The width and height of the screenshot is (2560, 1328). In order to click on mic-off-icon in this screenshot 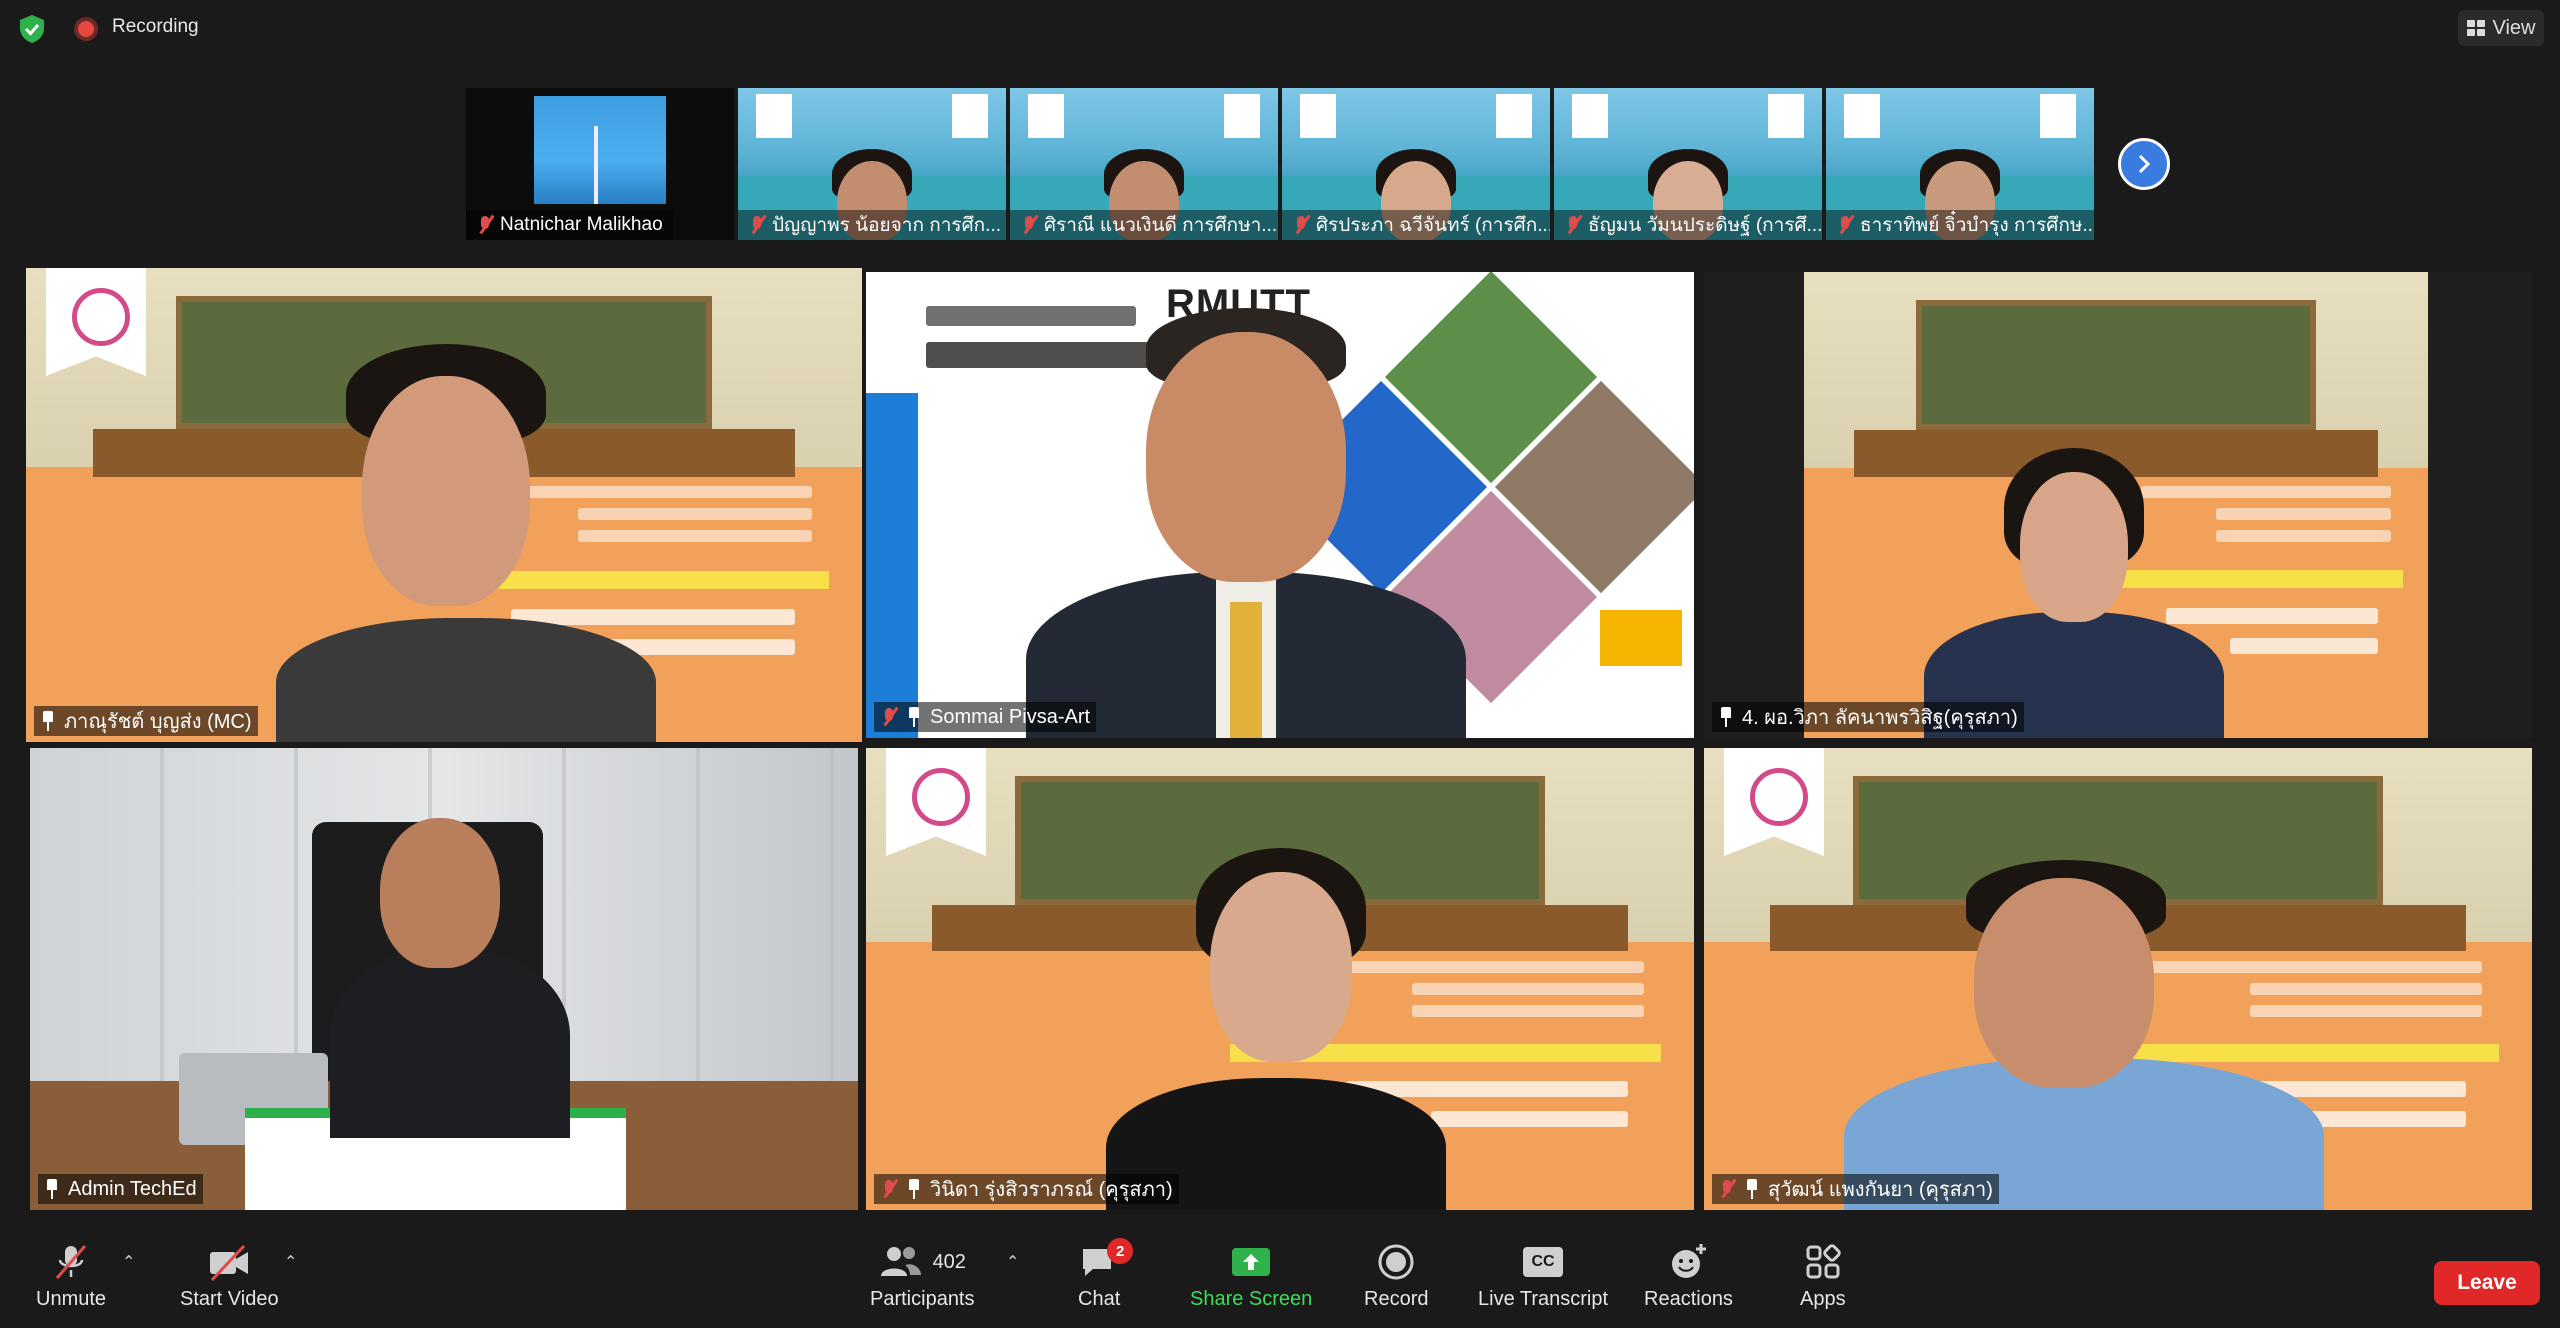, I will do `click(71, 1262)`.